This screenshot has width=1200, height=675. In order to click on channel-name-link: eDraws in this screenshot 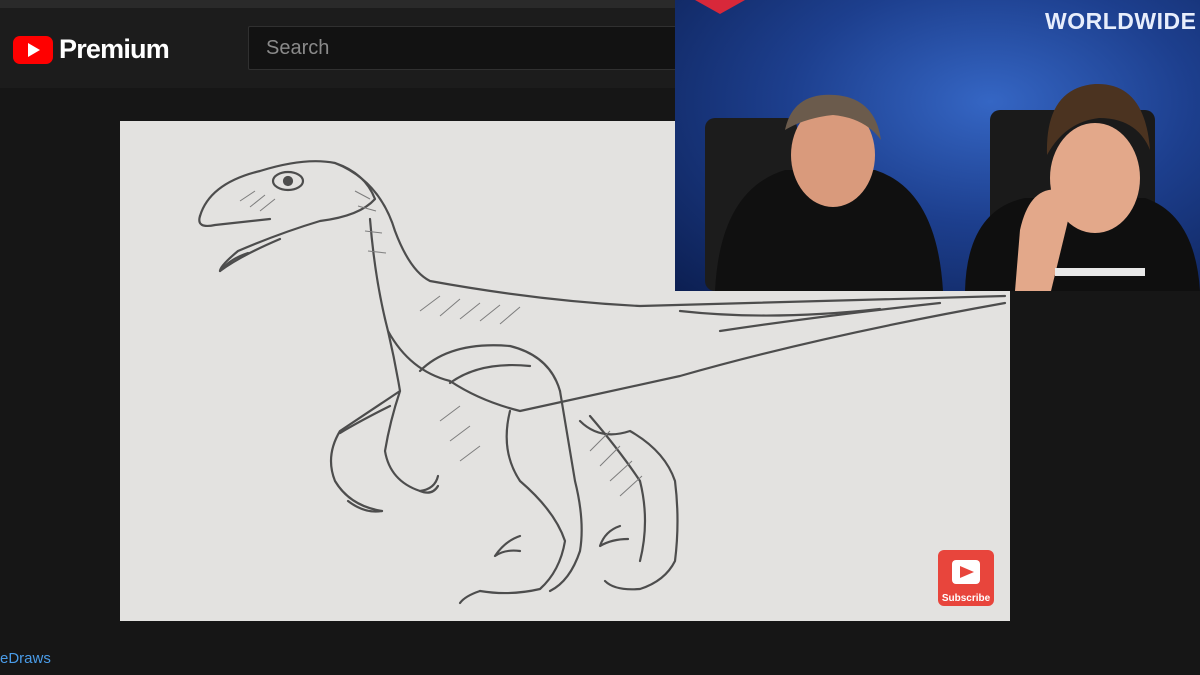, I will do `click(25, 658)`.